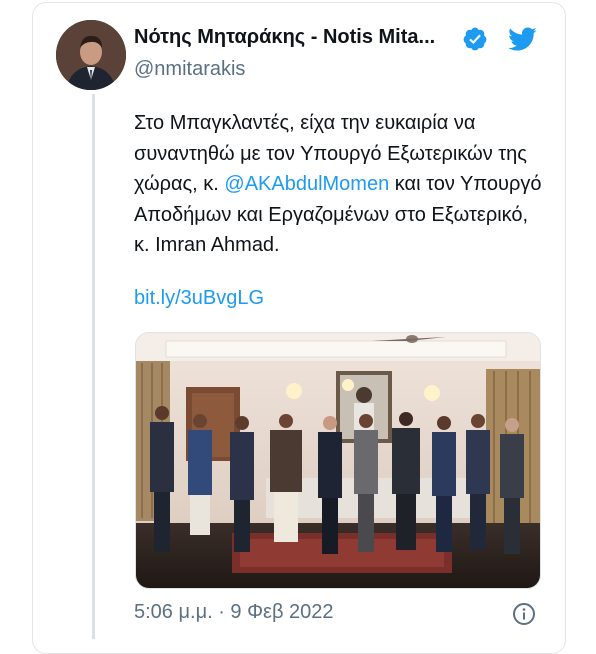 This screenshot has height=654, width=596. Describe the element at coordinates (522, 39) in the screenshot. I see `twitter-bird-icon` at that location.